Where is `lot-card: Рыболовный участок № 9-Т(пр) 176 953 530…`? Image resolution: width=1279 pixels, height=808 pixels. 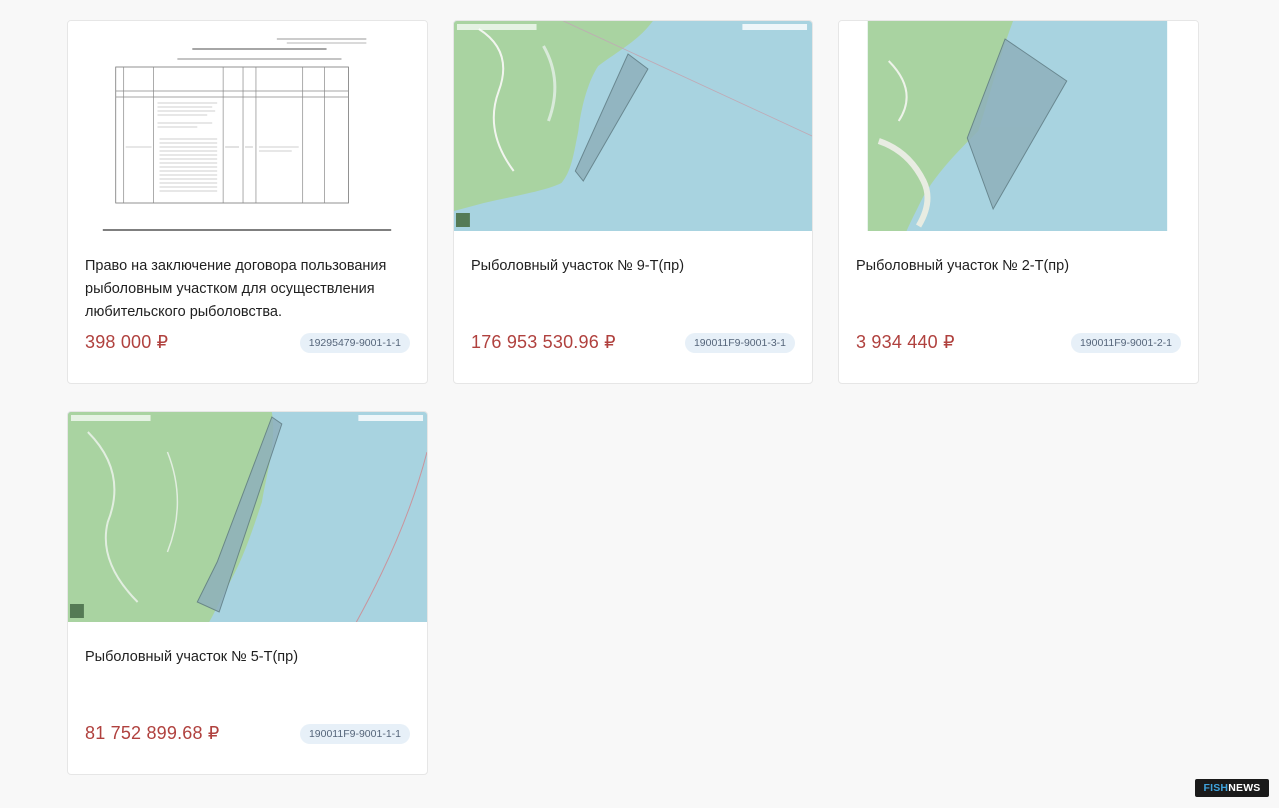
lot-card: Рыболовный участок № 9-Т(пр) 176 953 530… is located at coordinates (633, 202).